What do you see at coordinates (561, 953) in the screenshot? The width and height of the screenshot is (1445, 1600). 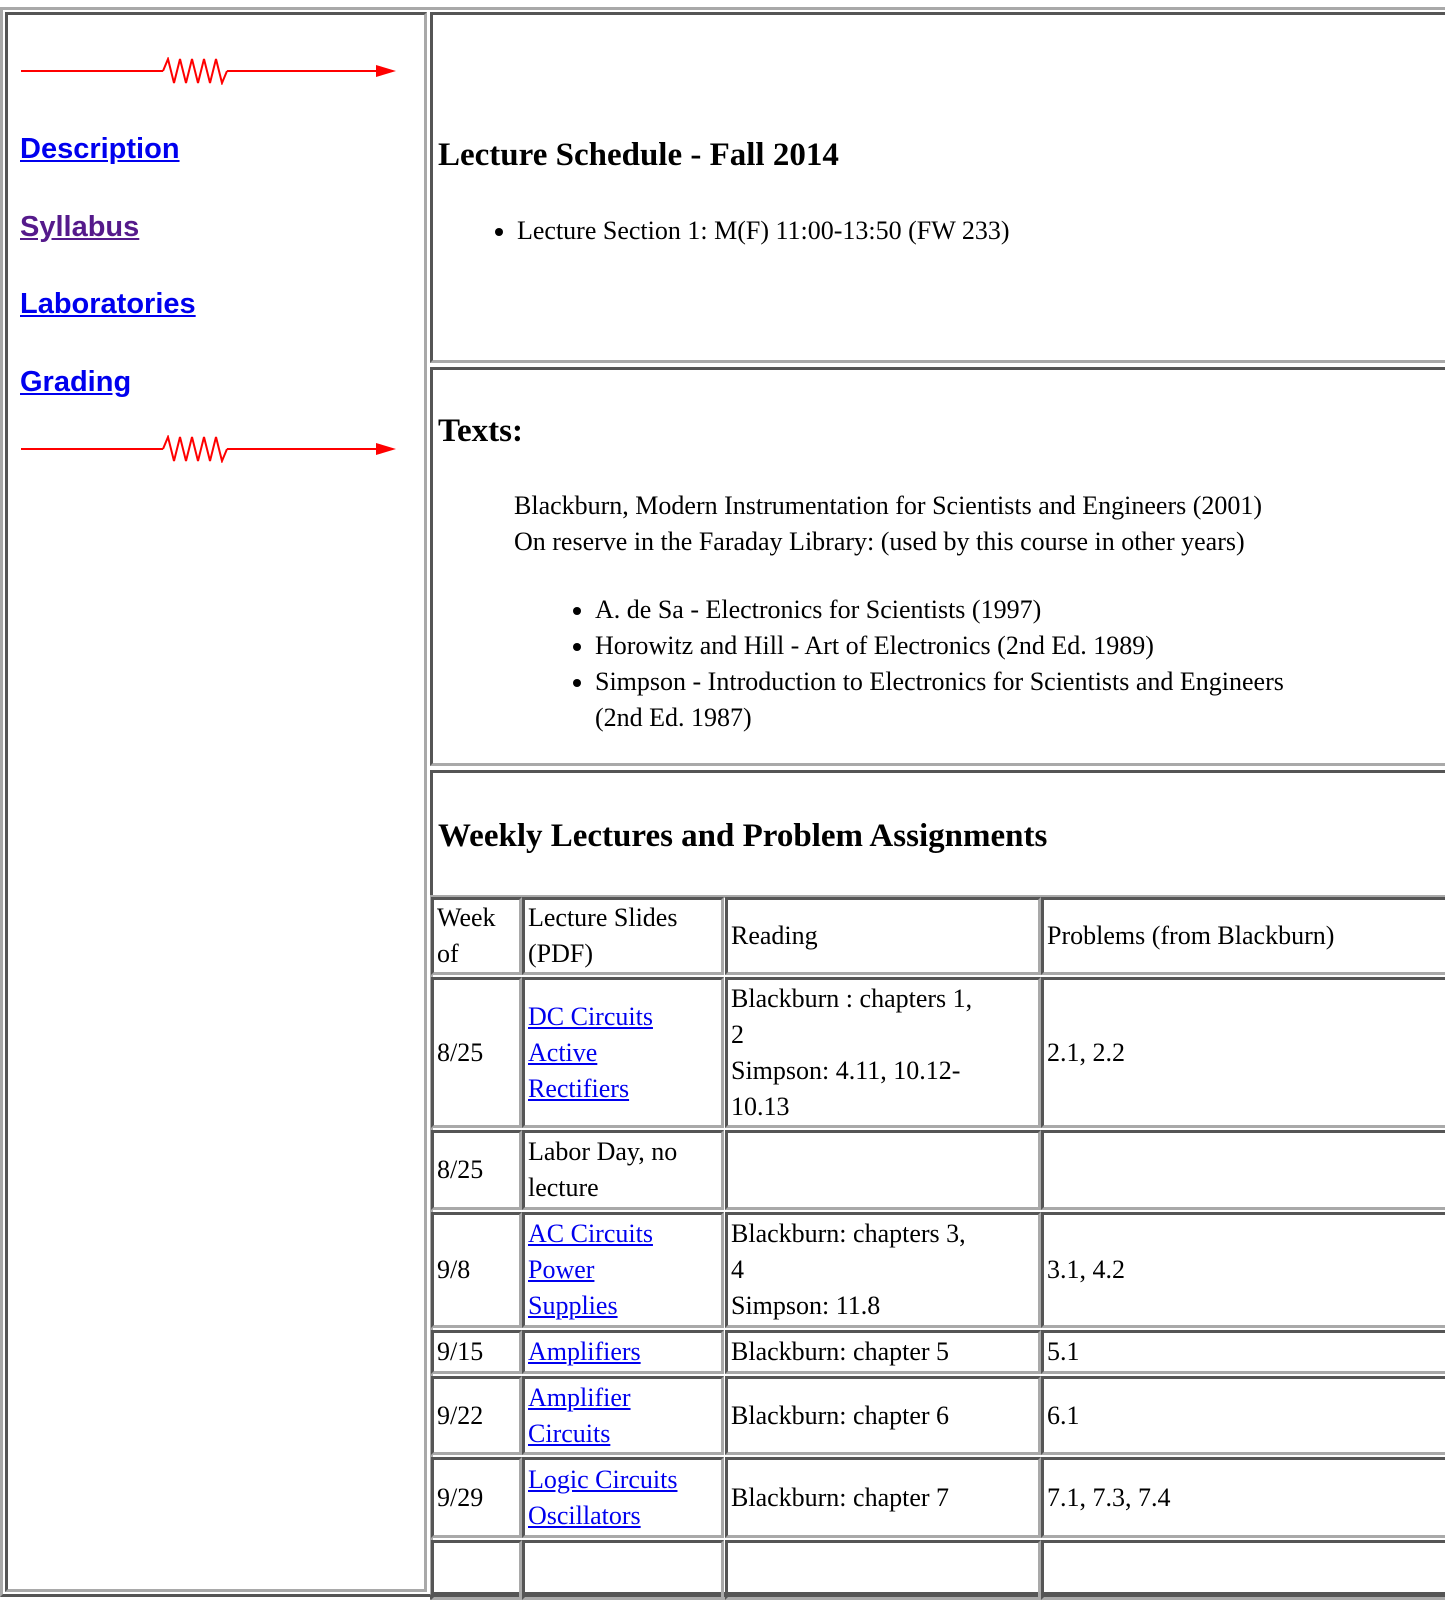 I see `cell-text: (PDF)` at bounding box center [561, 953].